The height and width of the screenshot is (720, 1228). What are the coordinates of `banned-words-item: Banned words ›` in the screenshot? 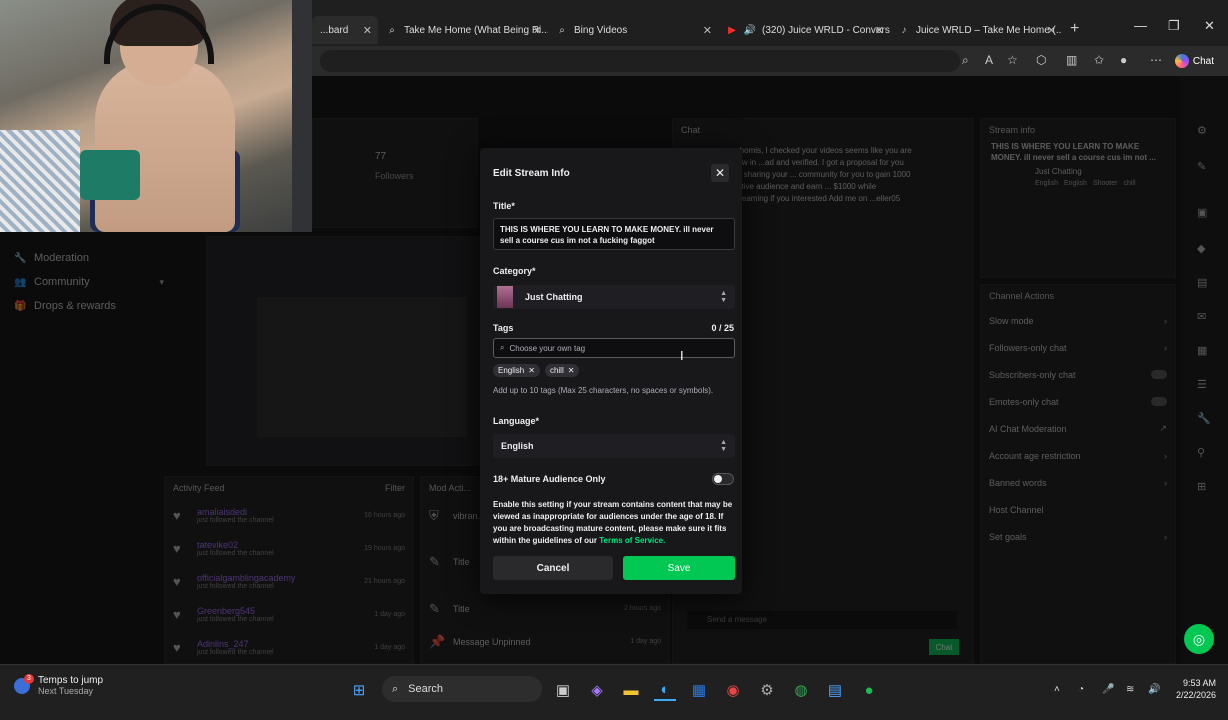 It's located at (1078, 482).